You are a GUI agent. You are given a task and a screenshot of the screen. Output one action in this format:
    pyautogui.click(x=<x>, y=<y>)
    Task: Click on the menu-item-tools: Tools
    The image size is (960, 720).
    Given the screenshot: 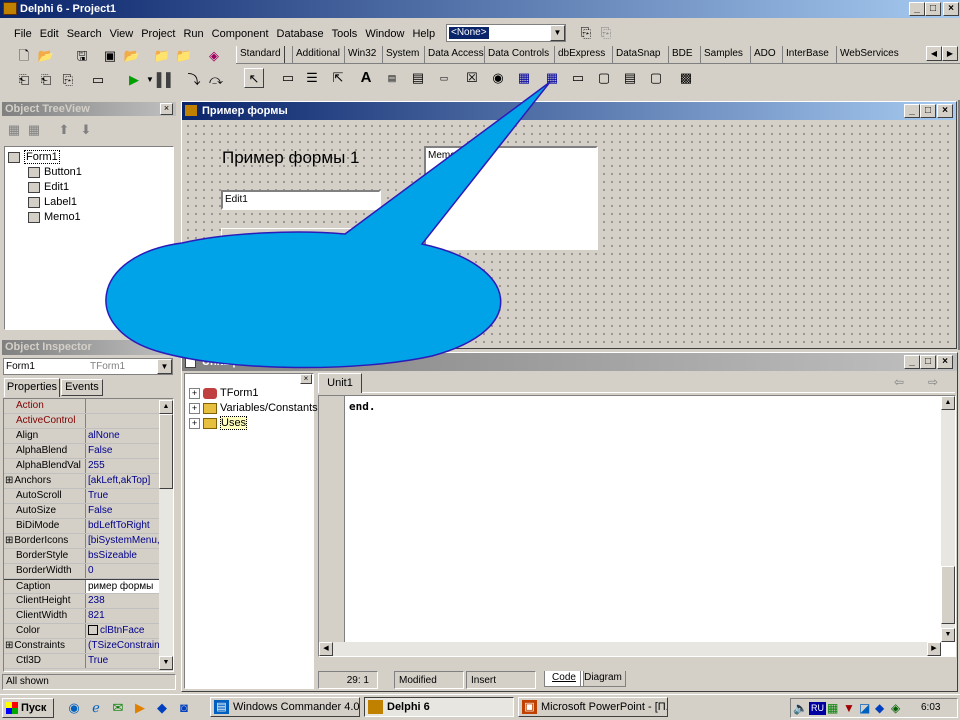 What is the action you would take?
    pyautogui.click(x=345, y=34)
    